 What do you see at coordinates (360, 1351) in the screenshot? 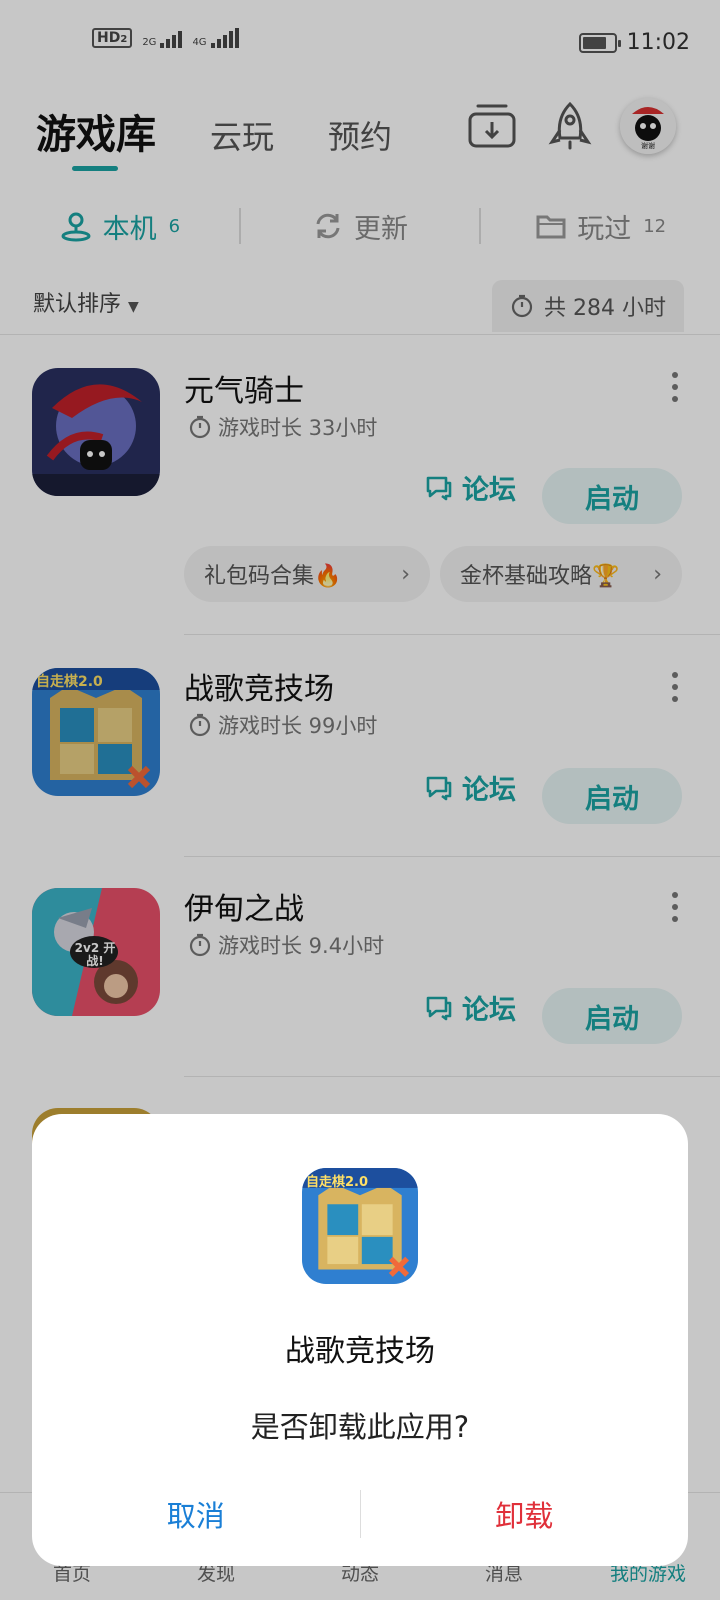
I see `dialog-title: 战歌竞技场` at bounding box center [360, 1351].